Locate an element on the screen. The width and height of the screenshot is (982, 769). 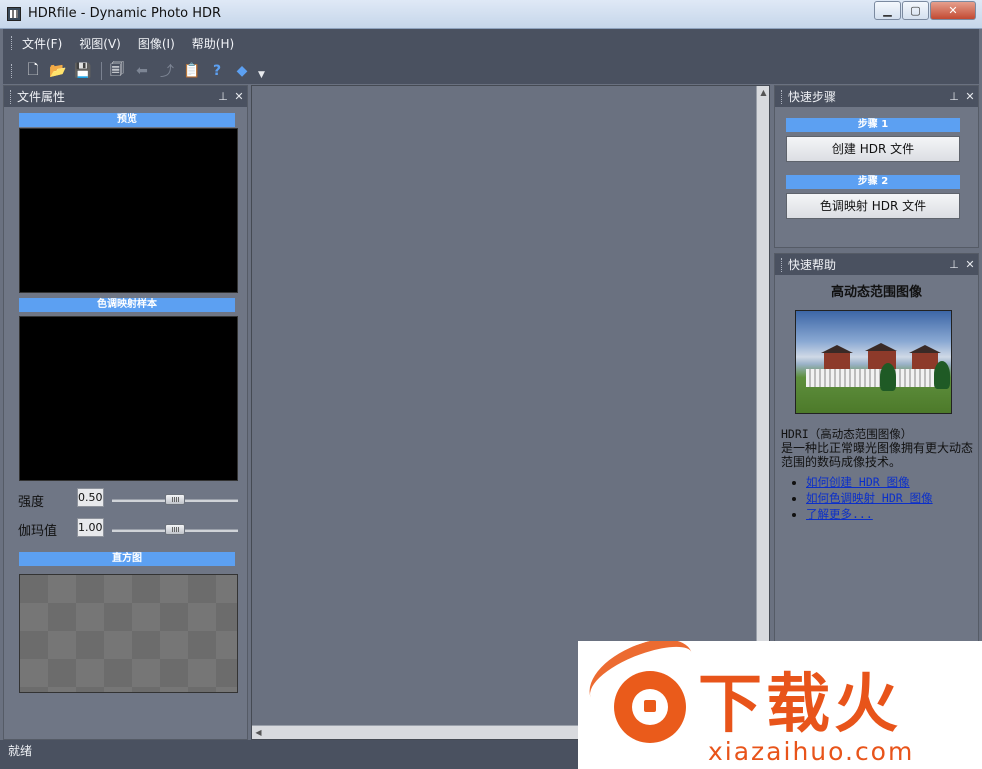
watermark-title: 下载火 is located at coordinates (800, 705).